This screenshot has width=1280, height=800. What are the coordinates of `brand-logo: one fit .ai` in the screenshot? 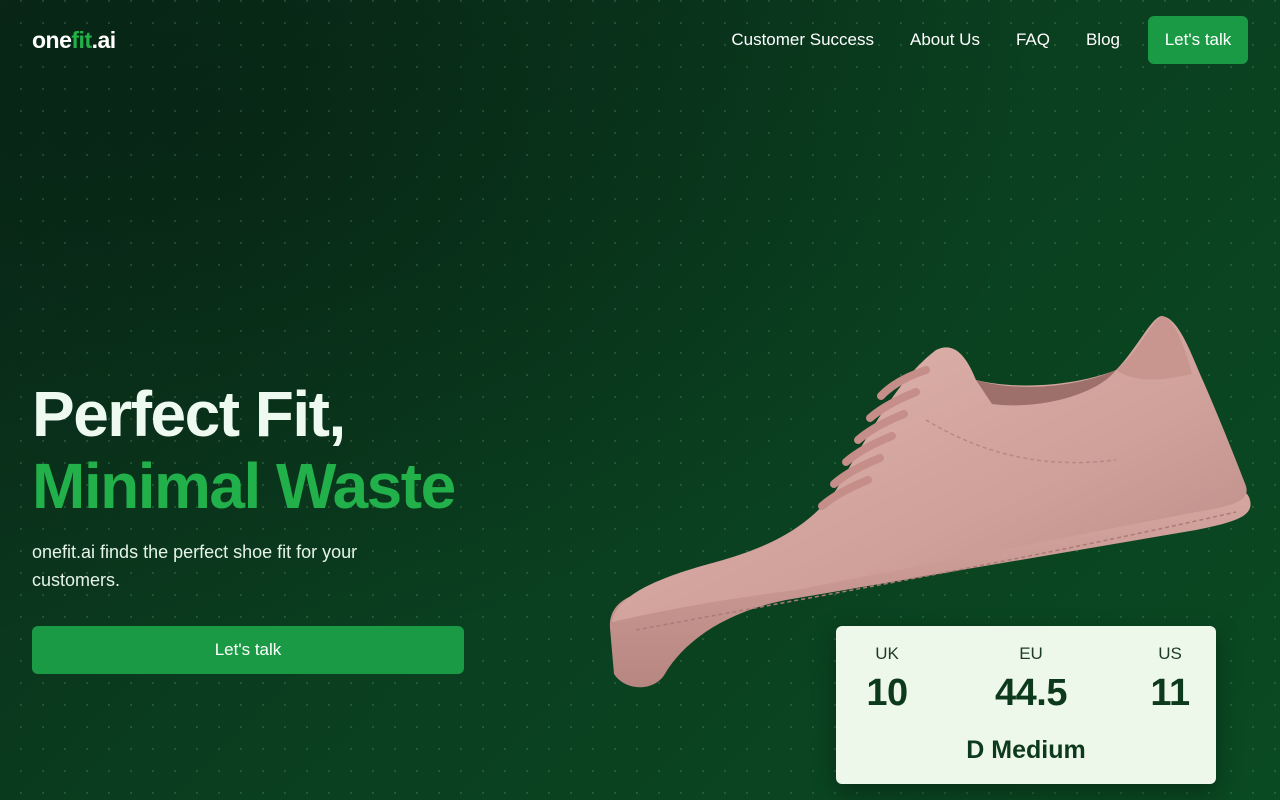 It's located at (74, 40).